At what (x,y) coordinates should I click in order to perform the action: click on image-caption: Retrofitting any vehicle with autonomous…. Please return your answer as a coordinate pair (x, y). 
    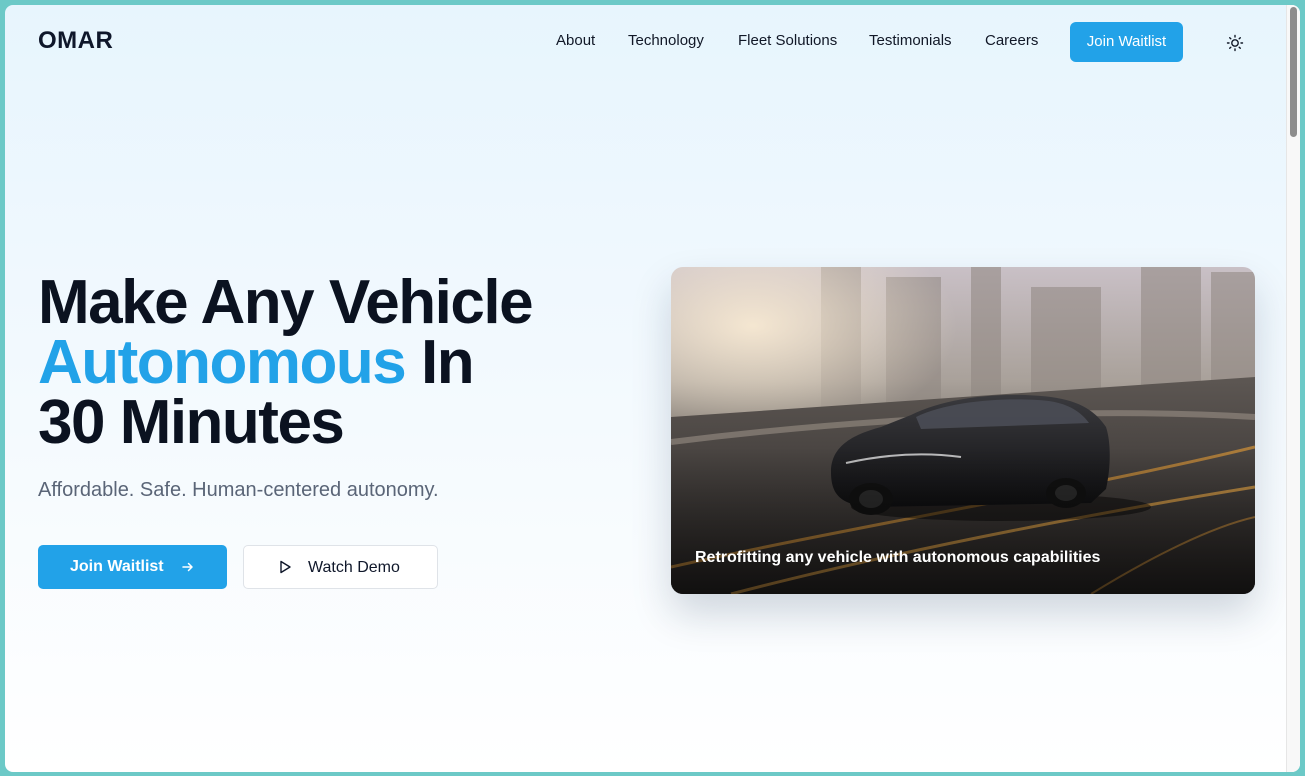
    Looking at the image, I should click on (898, 557).